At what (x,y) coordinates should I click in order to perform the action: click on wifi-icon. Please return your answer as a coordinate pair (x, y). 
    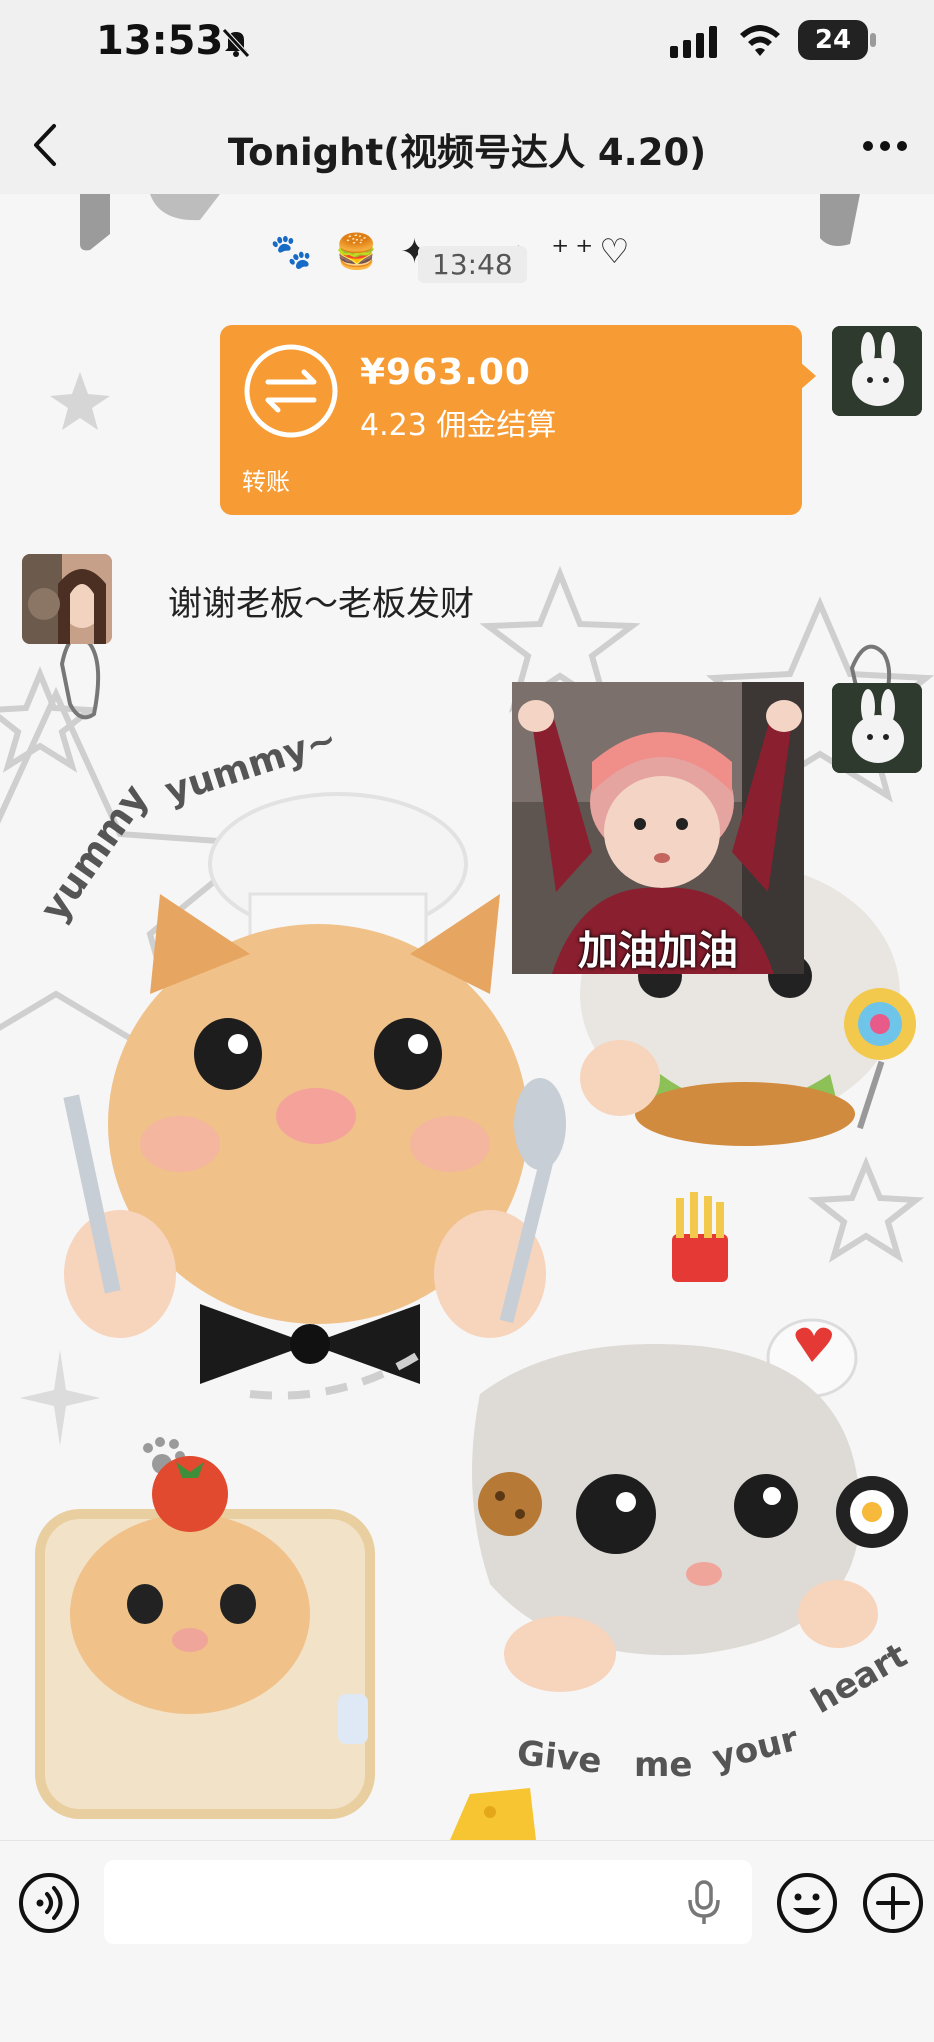
    Looking at the image, I should click on (760, 40).